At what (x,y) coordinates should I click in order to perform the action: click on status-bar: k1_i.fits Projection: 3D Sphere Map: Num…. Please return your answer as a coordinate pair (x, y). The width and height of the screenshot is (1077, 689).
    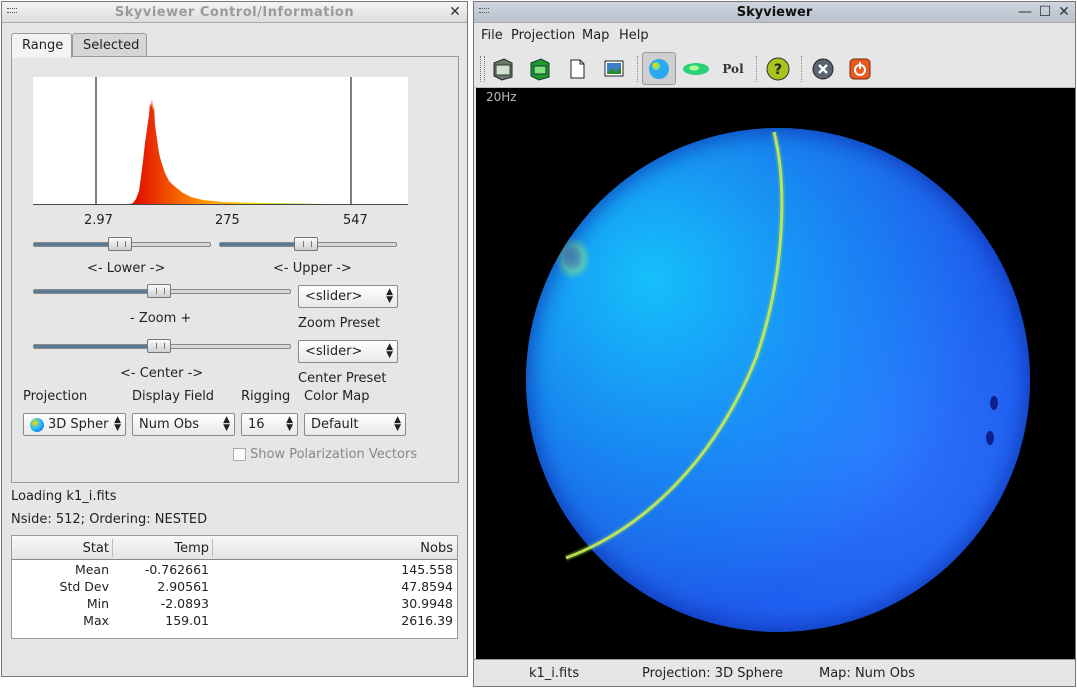
    Looking at the image, I should click on (774, 672).